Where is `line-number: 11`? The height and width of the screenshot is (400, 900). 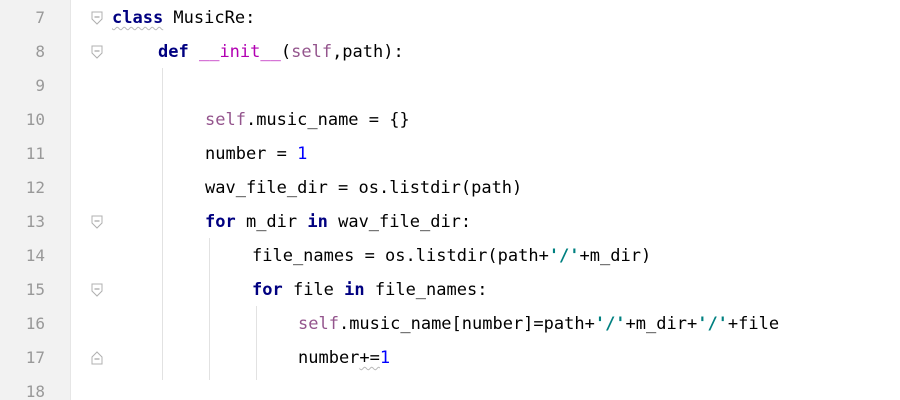 line-number: 11 is located at coordinates (35, 153).